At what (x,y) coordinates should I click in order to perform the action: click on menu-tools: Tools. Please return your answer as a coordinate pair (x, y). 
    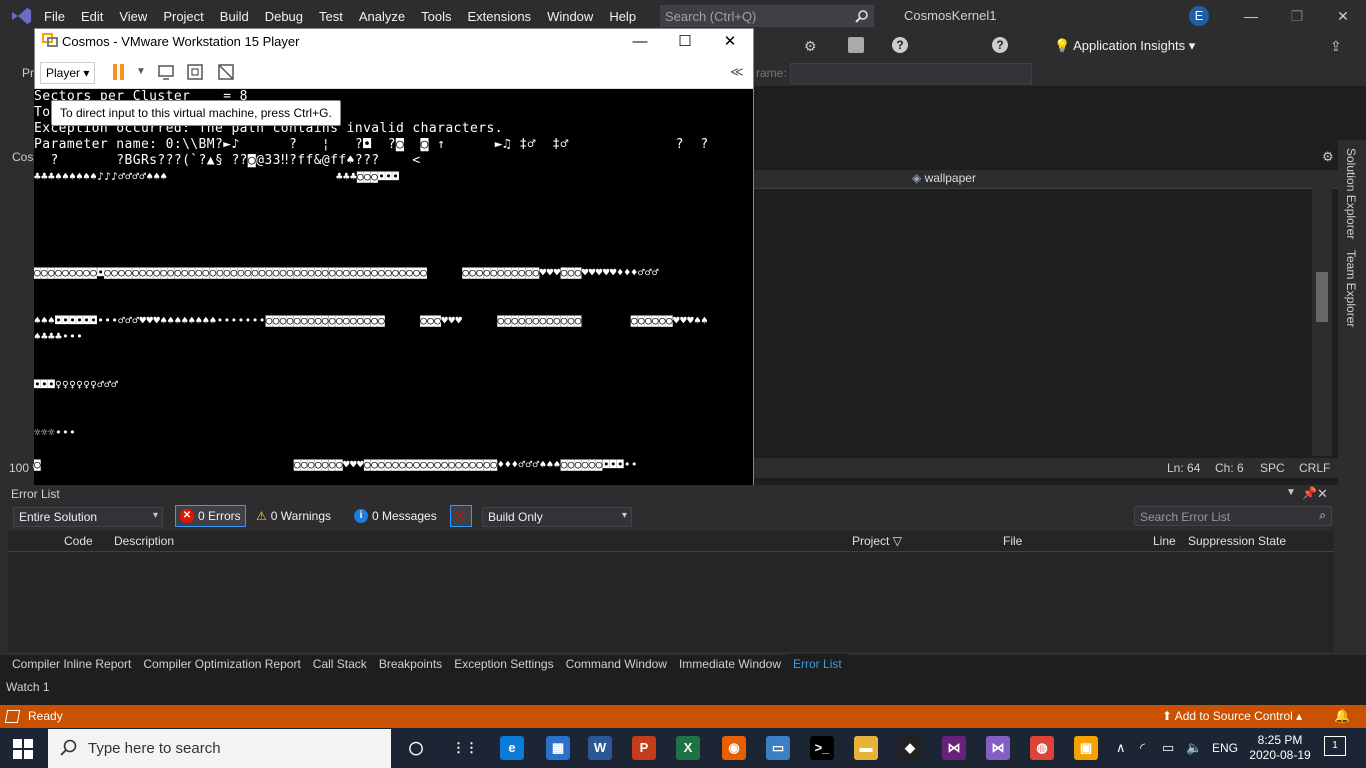
    Looking at the image, I should click on (436, 16).